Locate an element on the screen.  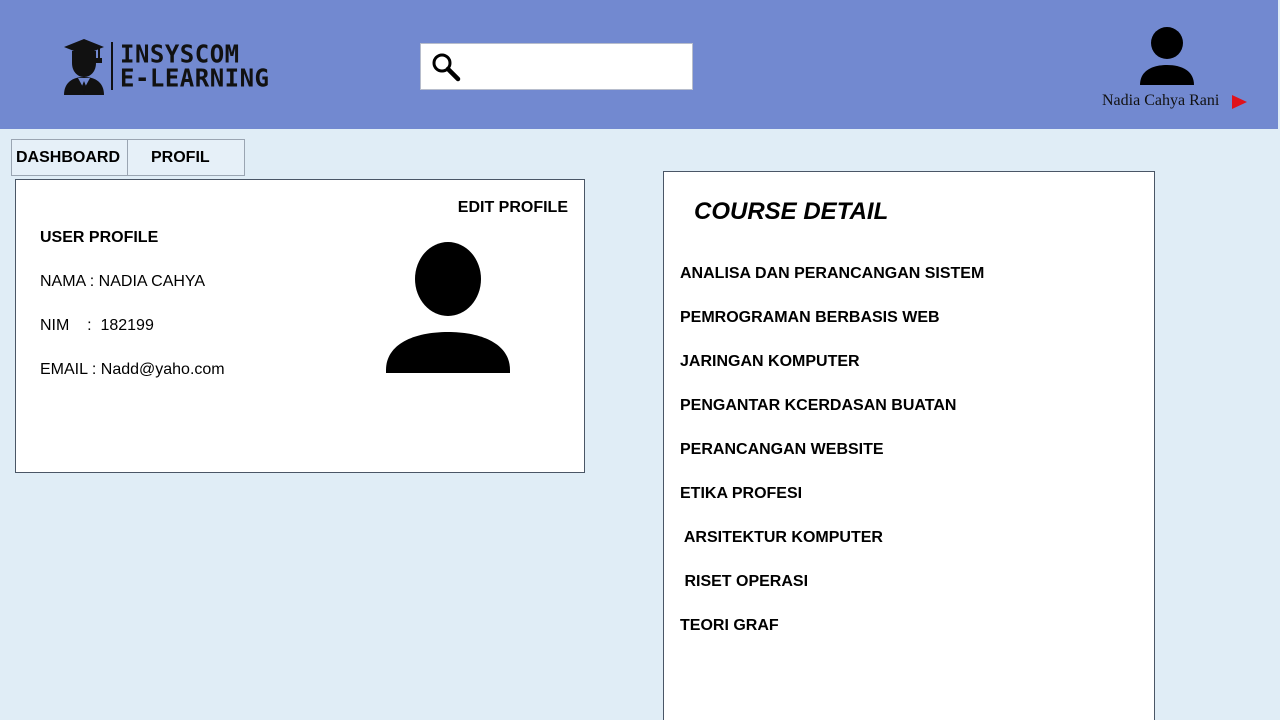
course-item: PENGANTAR KCERDASAN BUATAN is located at coordinates (832, 419).